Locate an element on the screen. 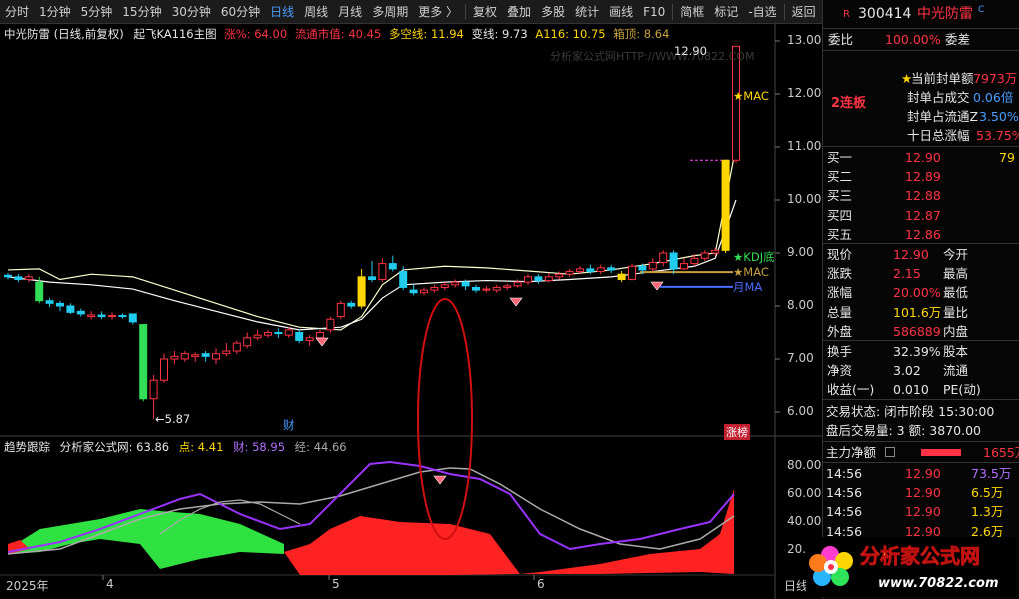  stat-value: 101.6万 is located at coordinates (917, 312).